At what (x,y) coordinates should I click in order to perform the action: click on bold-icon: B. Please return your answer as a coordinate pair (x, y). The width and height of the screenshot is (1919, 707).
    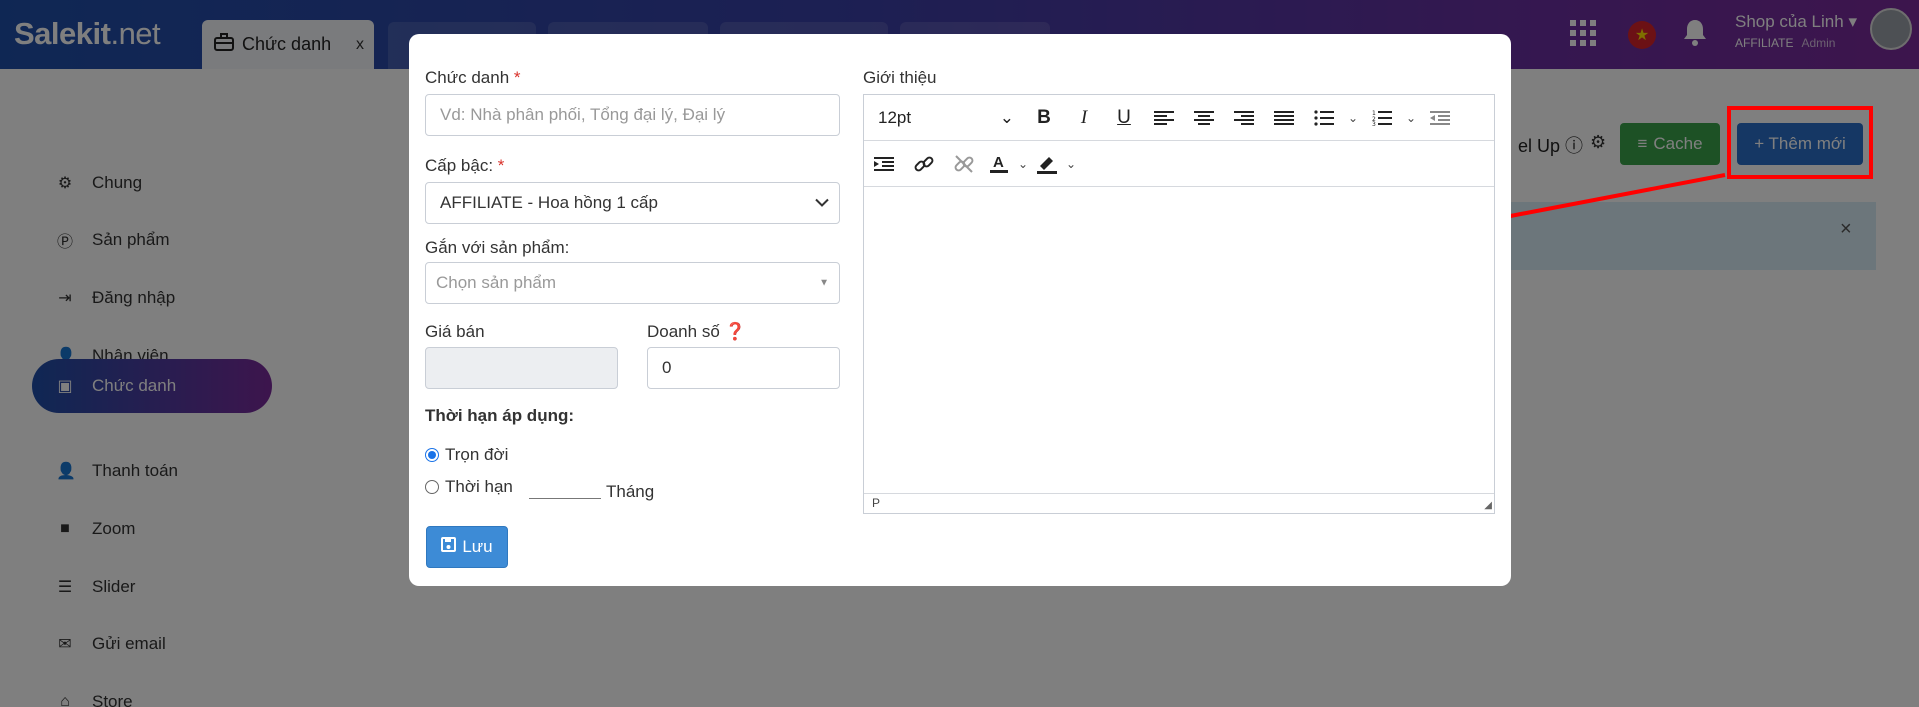
    Looking at the image, I should click on (1044, 118).